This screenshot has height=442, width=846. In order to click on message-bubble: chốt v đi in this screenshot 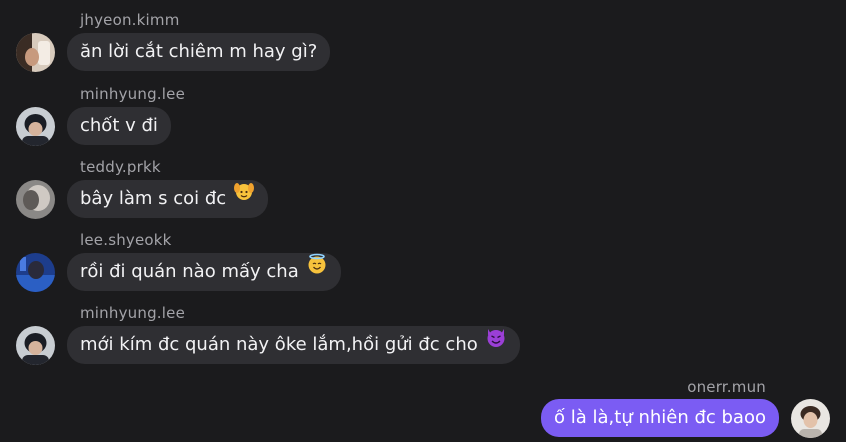, I will do `click(119, 126)`.